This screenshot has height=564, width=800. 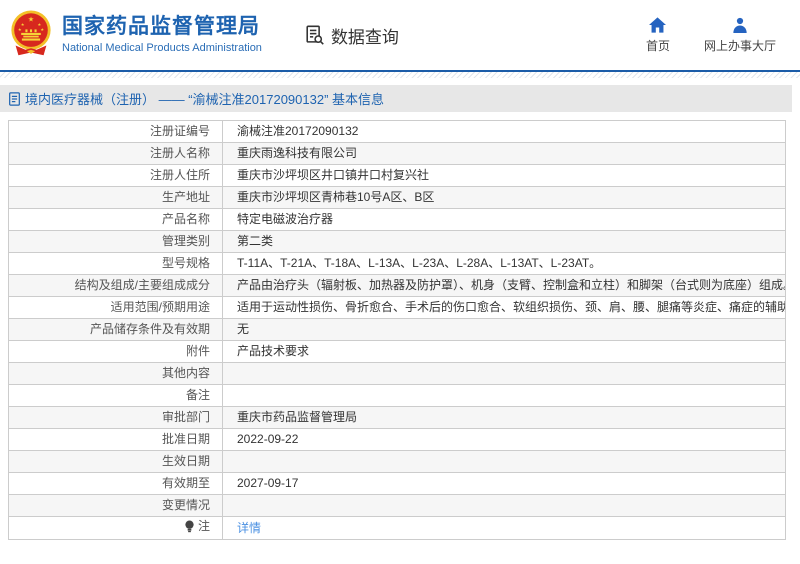 I want to click on row-value: 重庆市药品监督管理局, so click(x=504, y=417).